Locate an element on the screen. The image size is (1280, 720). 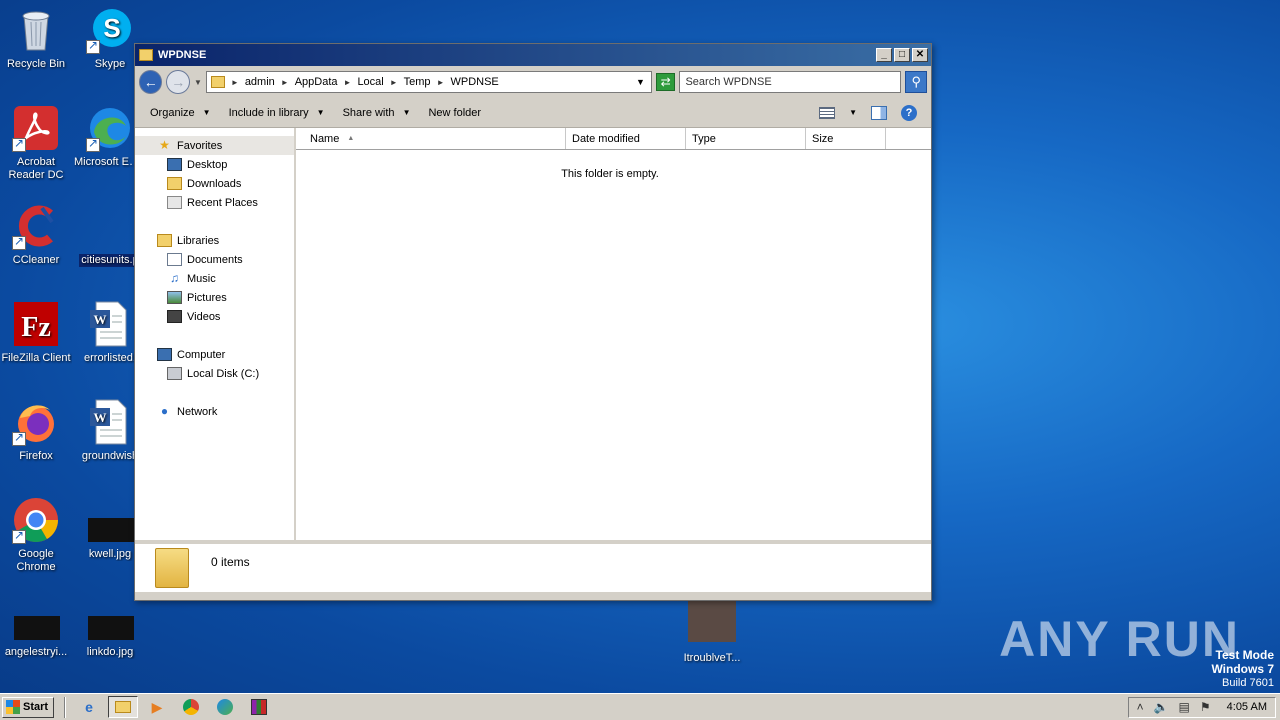
taskbar-explorer is located at coordinates (123, 707).